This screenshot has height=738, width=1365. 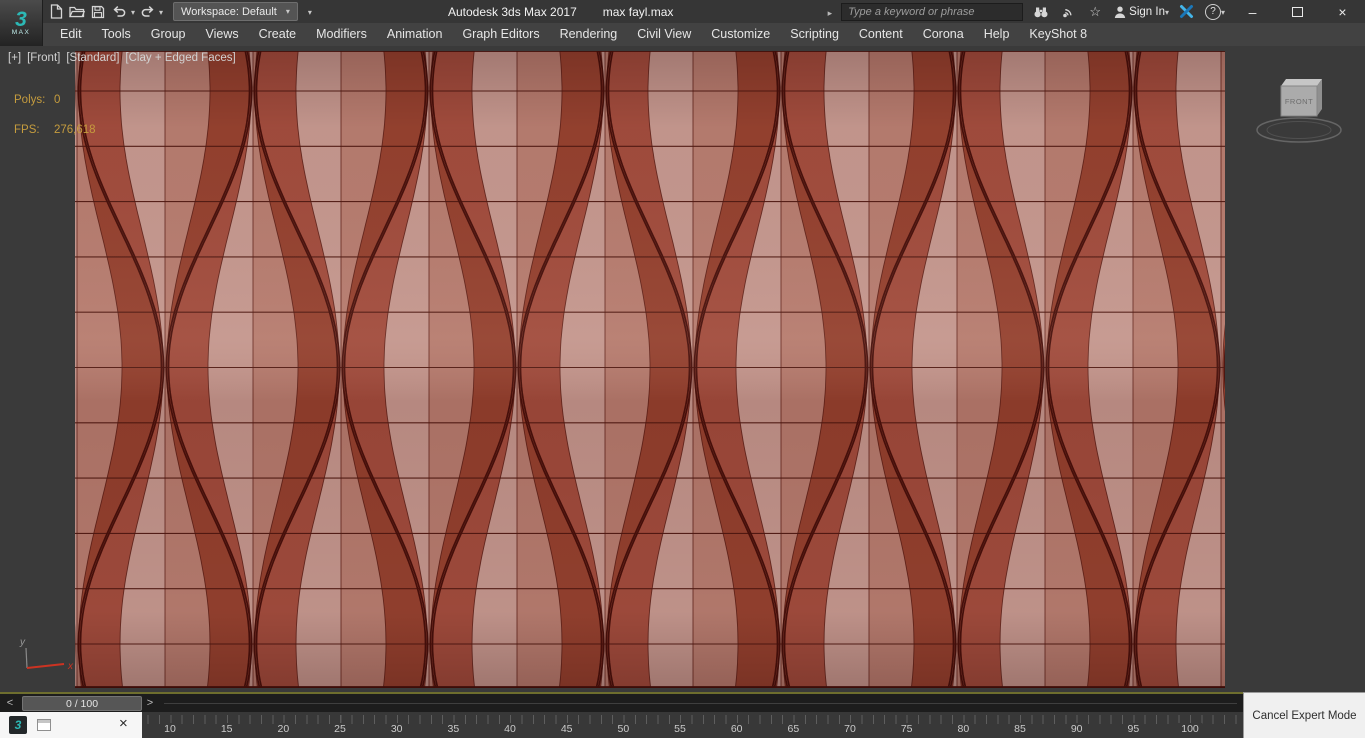 What do you see at coordinates (415, 34) in the screenshot?
I see `menu-item: Animation` at bounding box center [415, 34].